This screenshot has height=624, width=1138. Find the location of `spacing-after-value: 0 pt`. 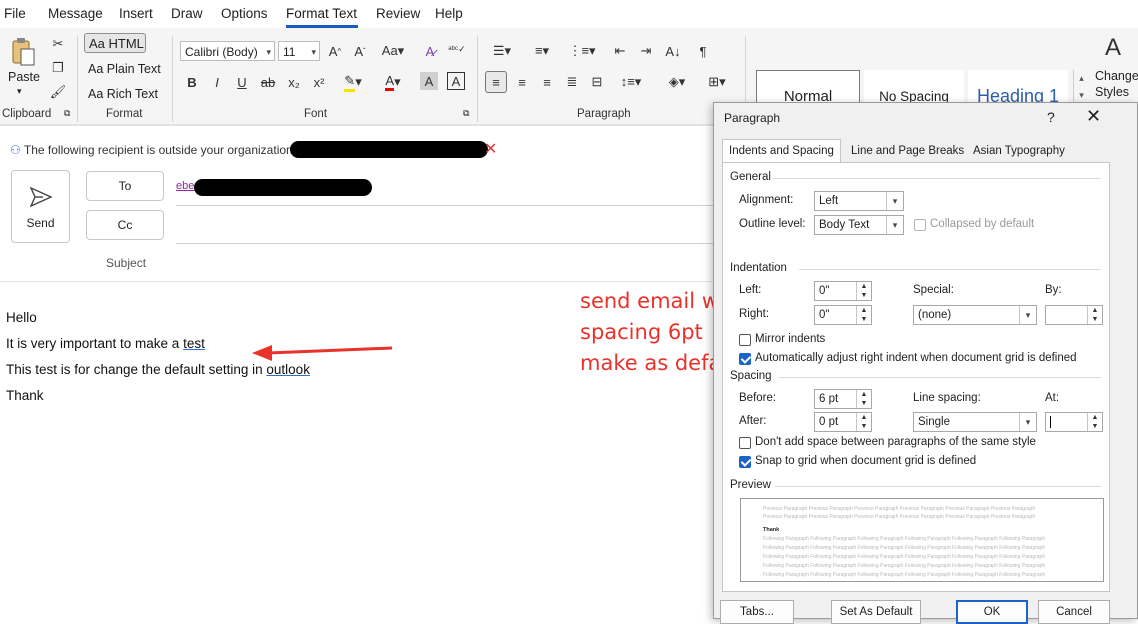

spacing-after-value: 0 pt is located at coordinates (829, 422).